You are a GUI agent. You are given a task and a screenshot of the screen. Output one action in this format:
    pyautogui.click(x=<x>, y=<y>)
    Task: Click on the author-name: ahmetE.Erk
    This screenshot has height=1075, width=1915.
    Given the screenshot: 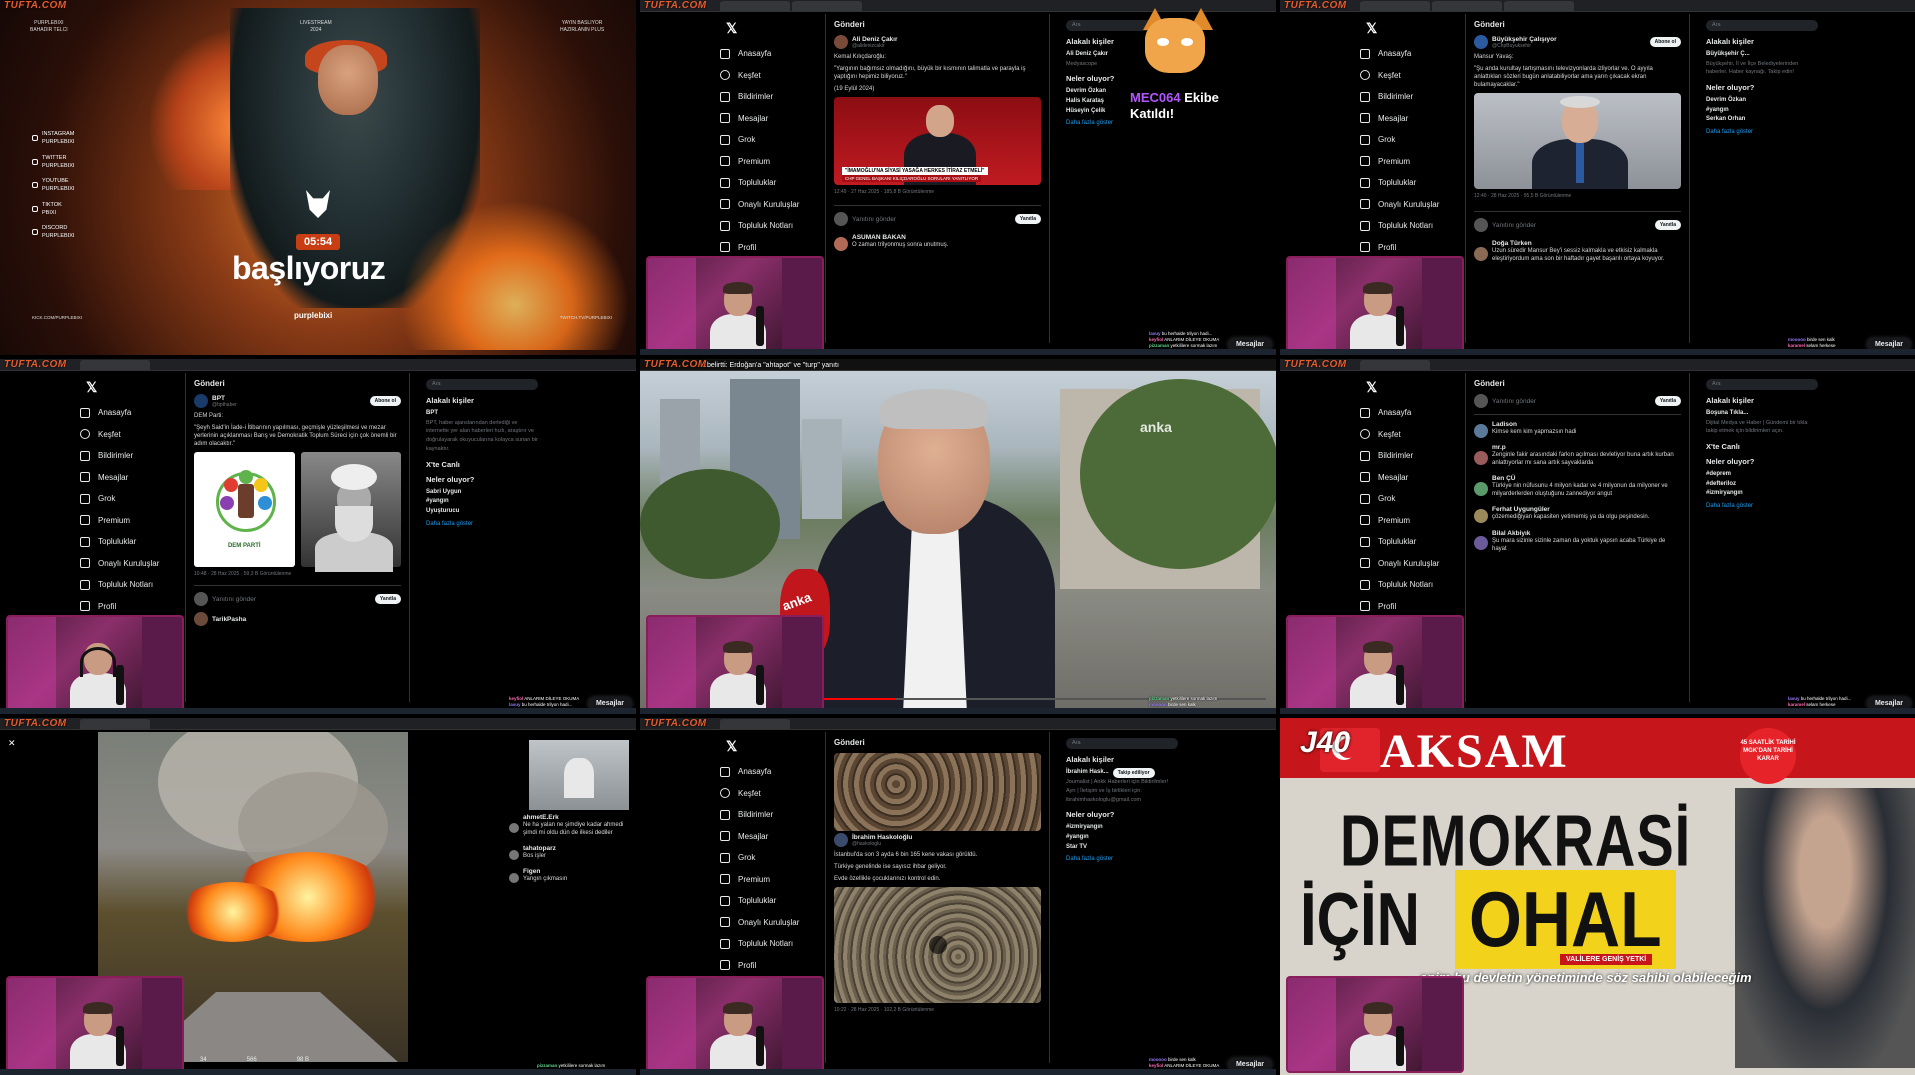 What is the action you would take?
    pyautogui.click(x=577, y=817)
    